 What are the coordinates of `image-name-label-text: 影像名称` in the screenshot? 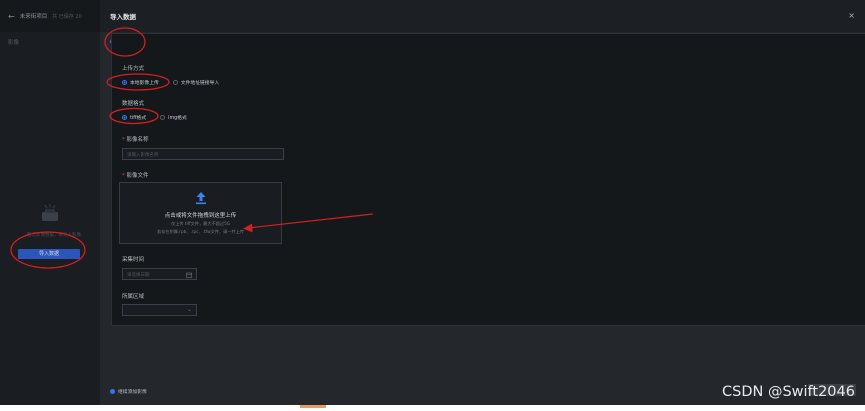 It's located at (137, 140).